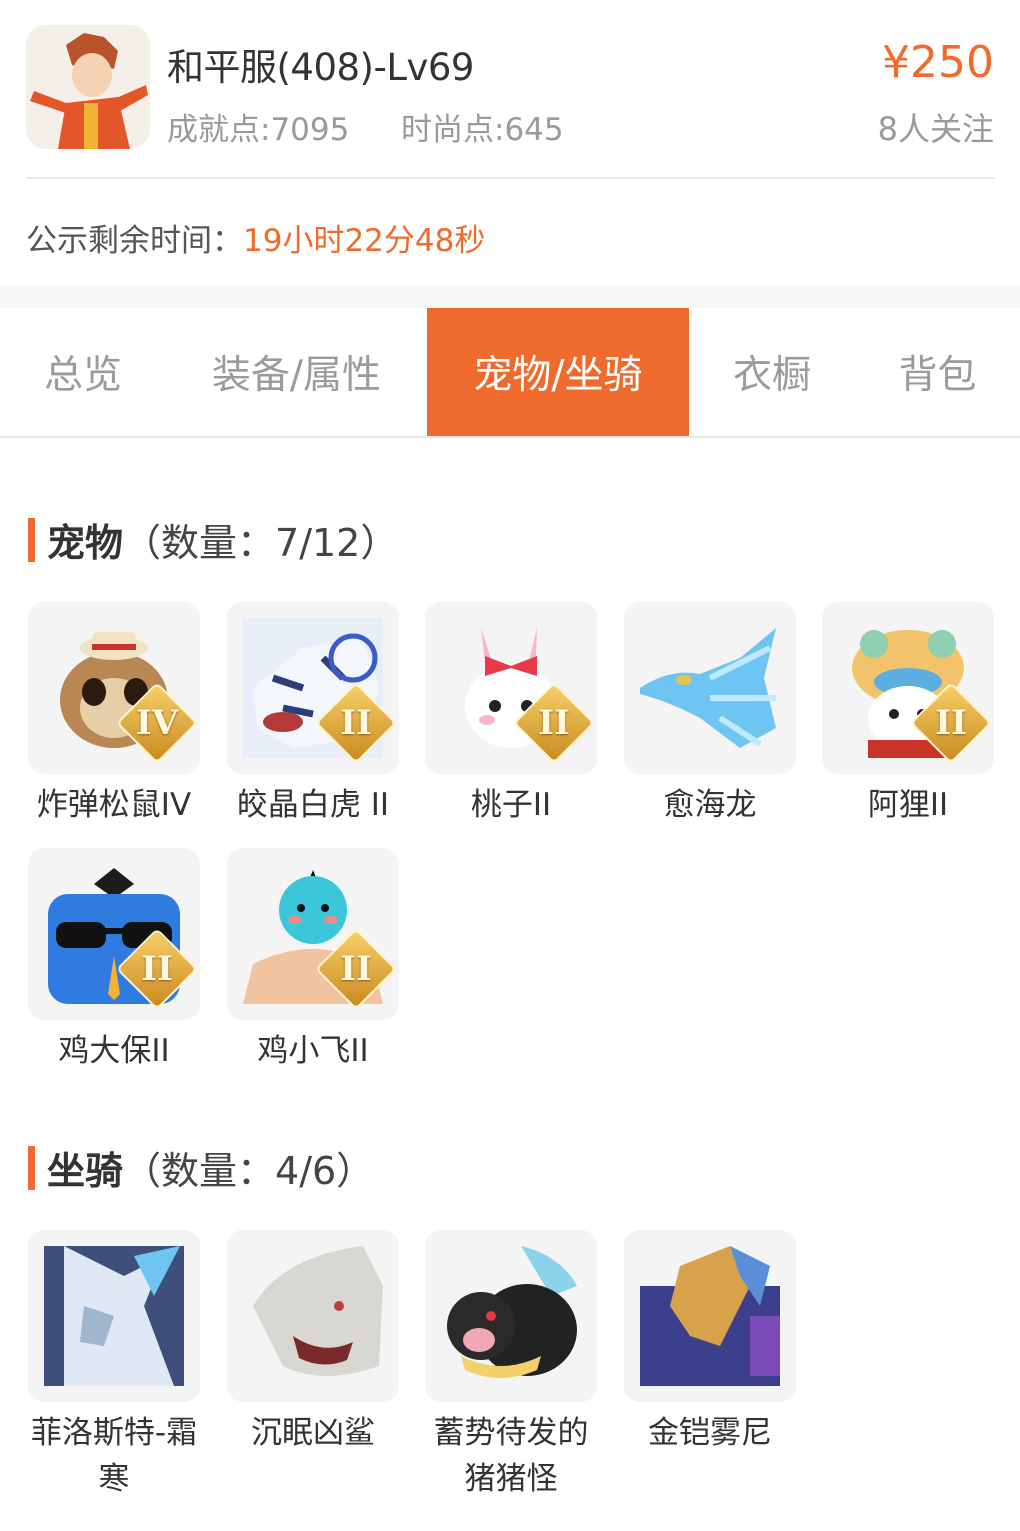 This screenshot has height=1531, width=1020. What do you see at coordinates (85, 543) in the screenshot?
I see `pets-title: 宠物` at bounding box center [85, 543].